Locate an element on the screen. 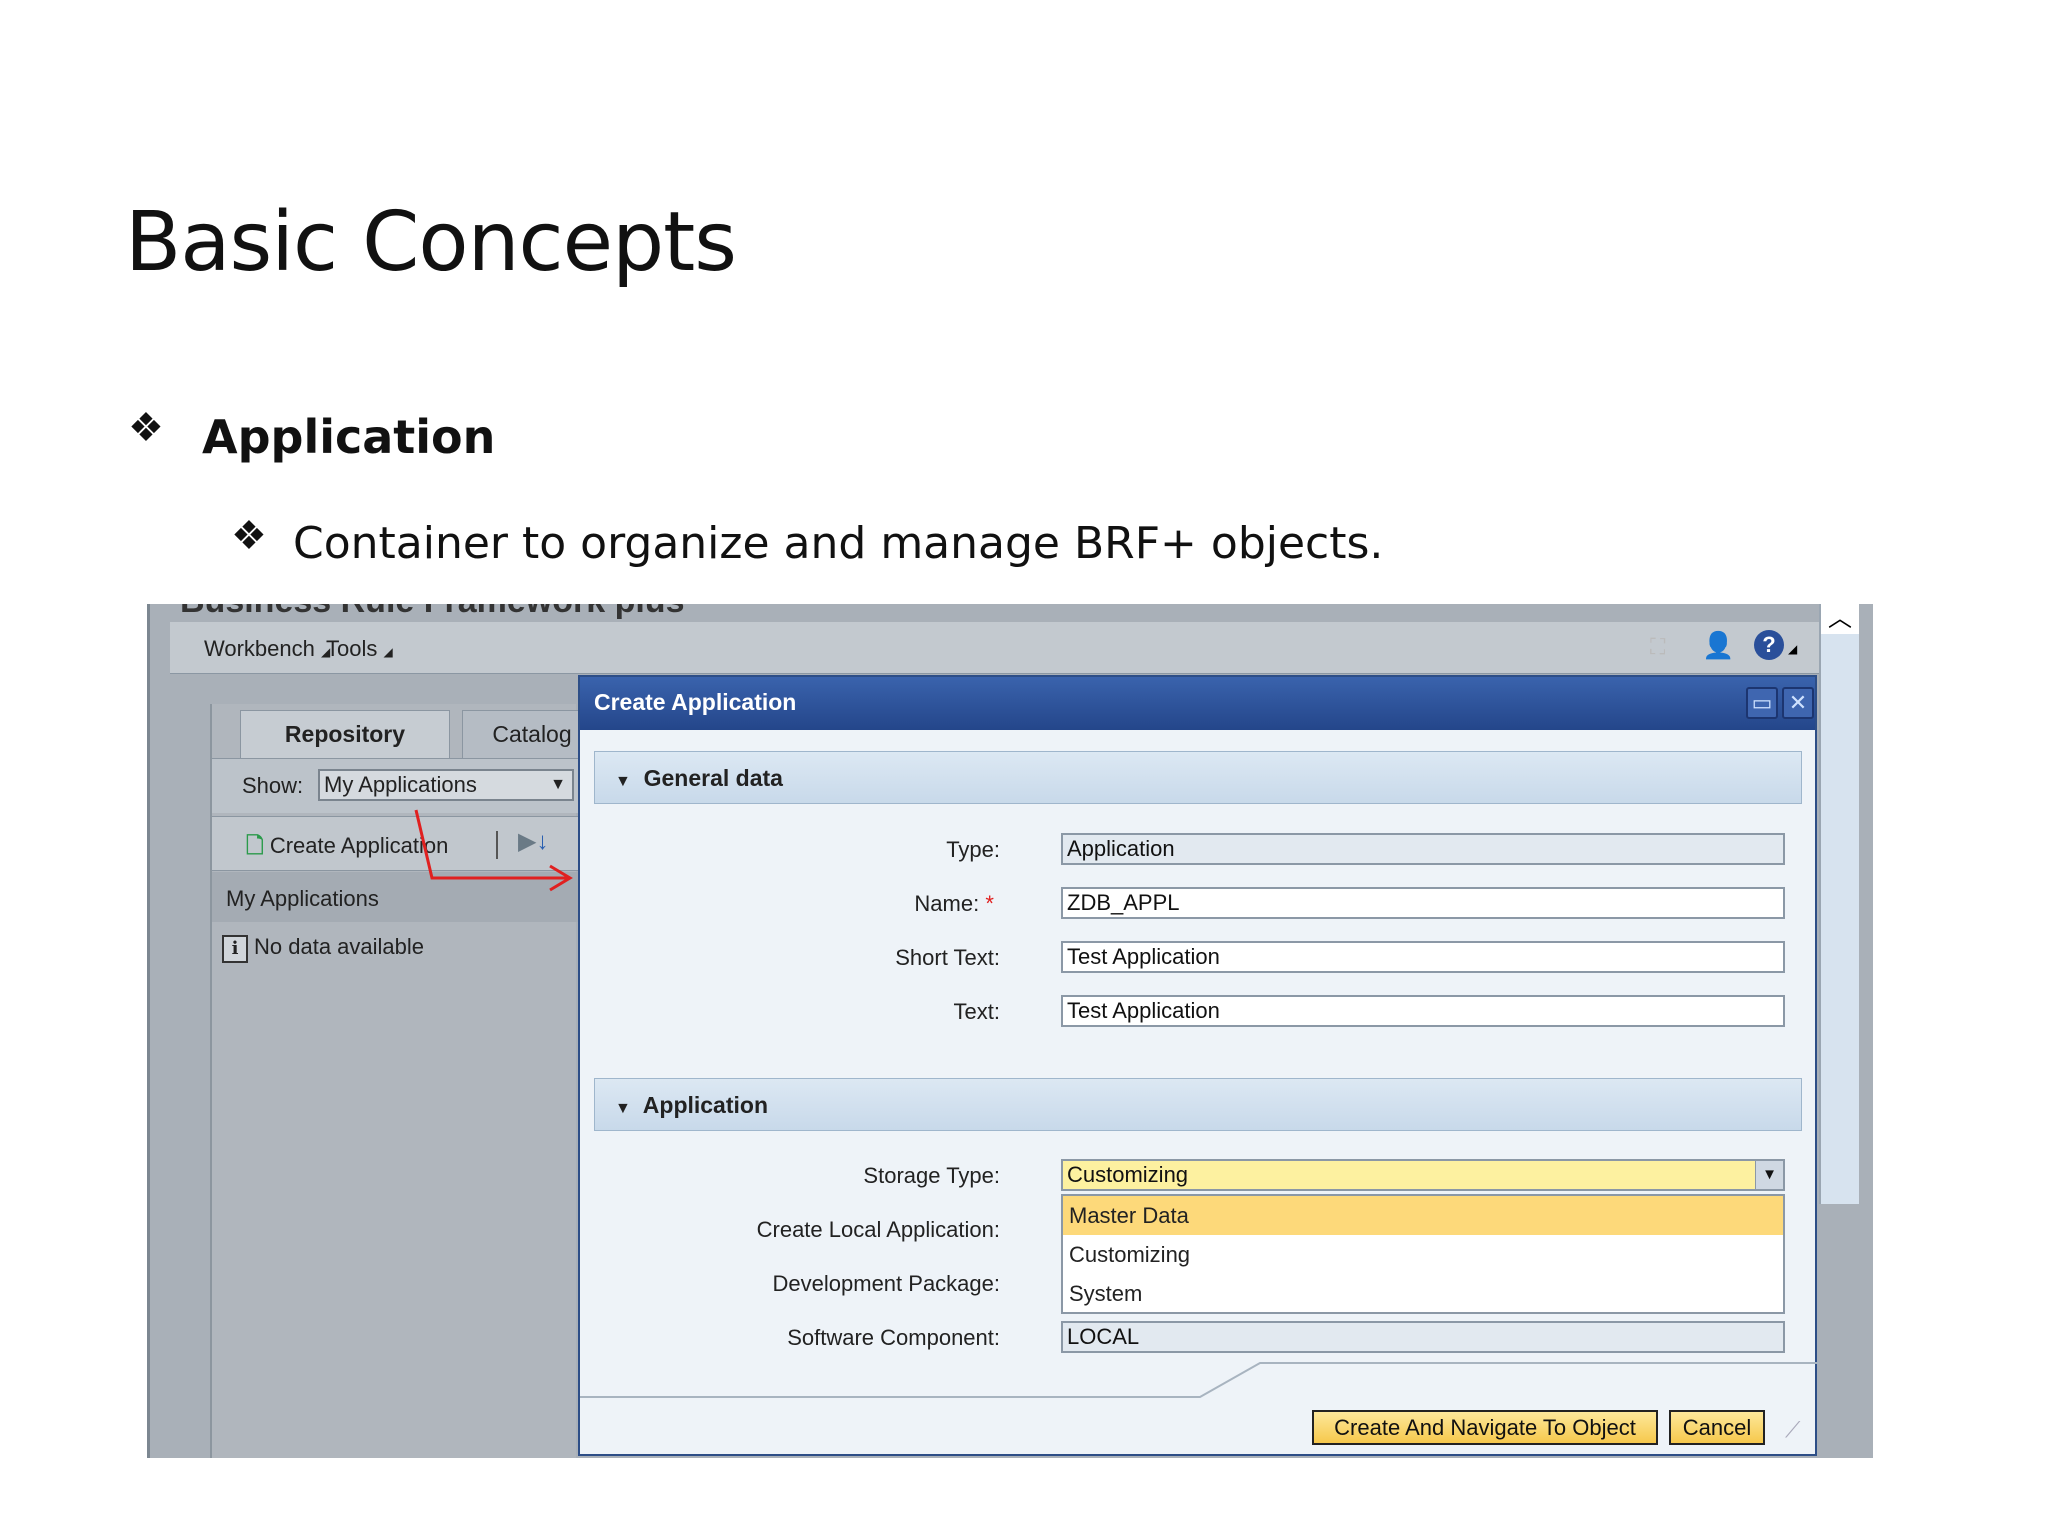  bullet-application: Application is located at coordinates (349, 437).